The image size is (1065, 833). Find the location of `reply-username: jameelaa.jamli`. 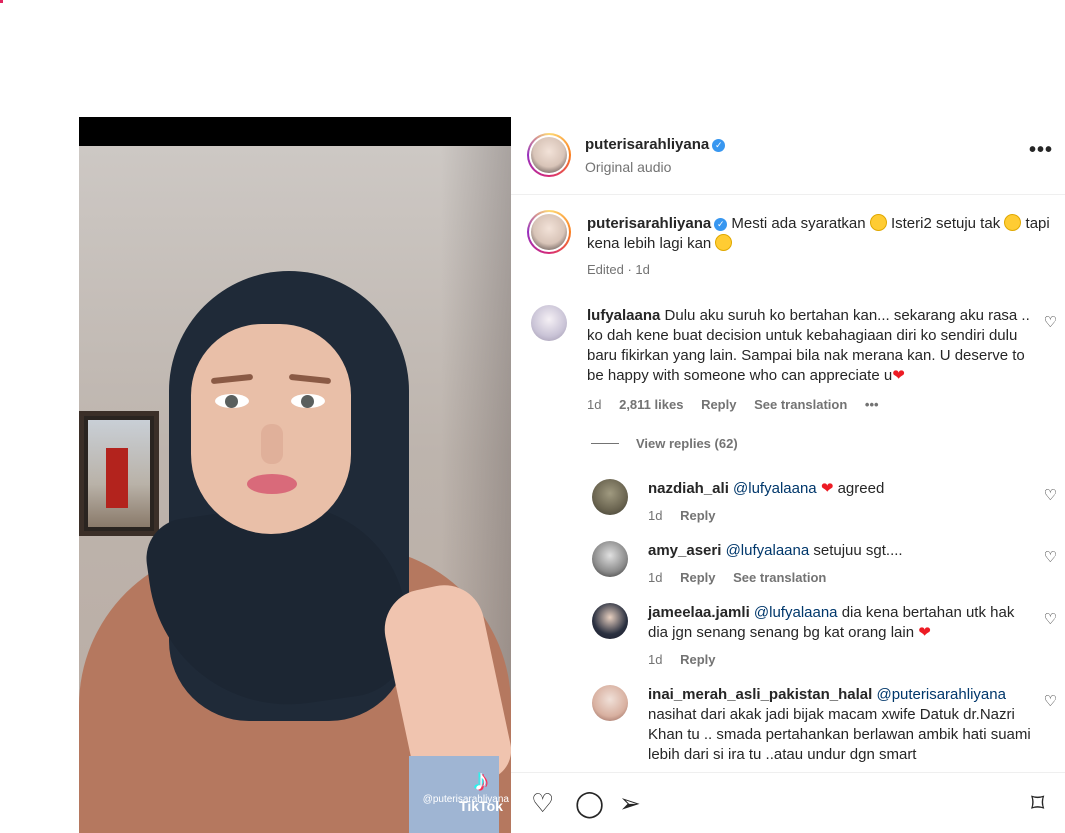

reply-username: jameelaa.jamli is located at coordinates (699, 612).